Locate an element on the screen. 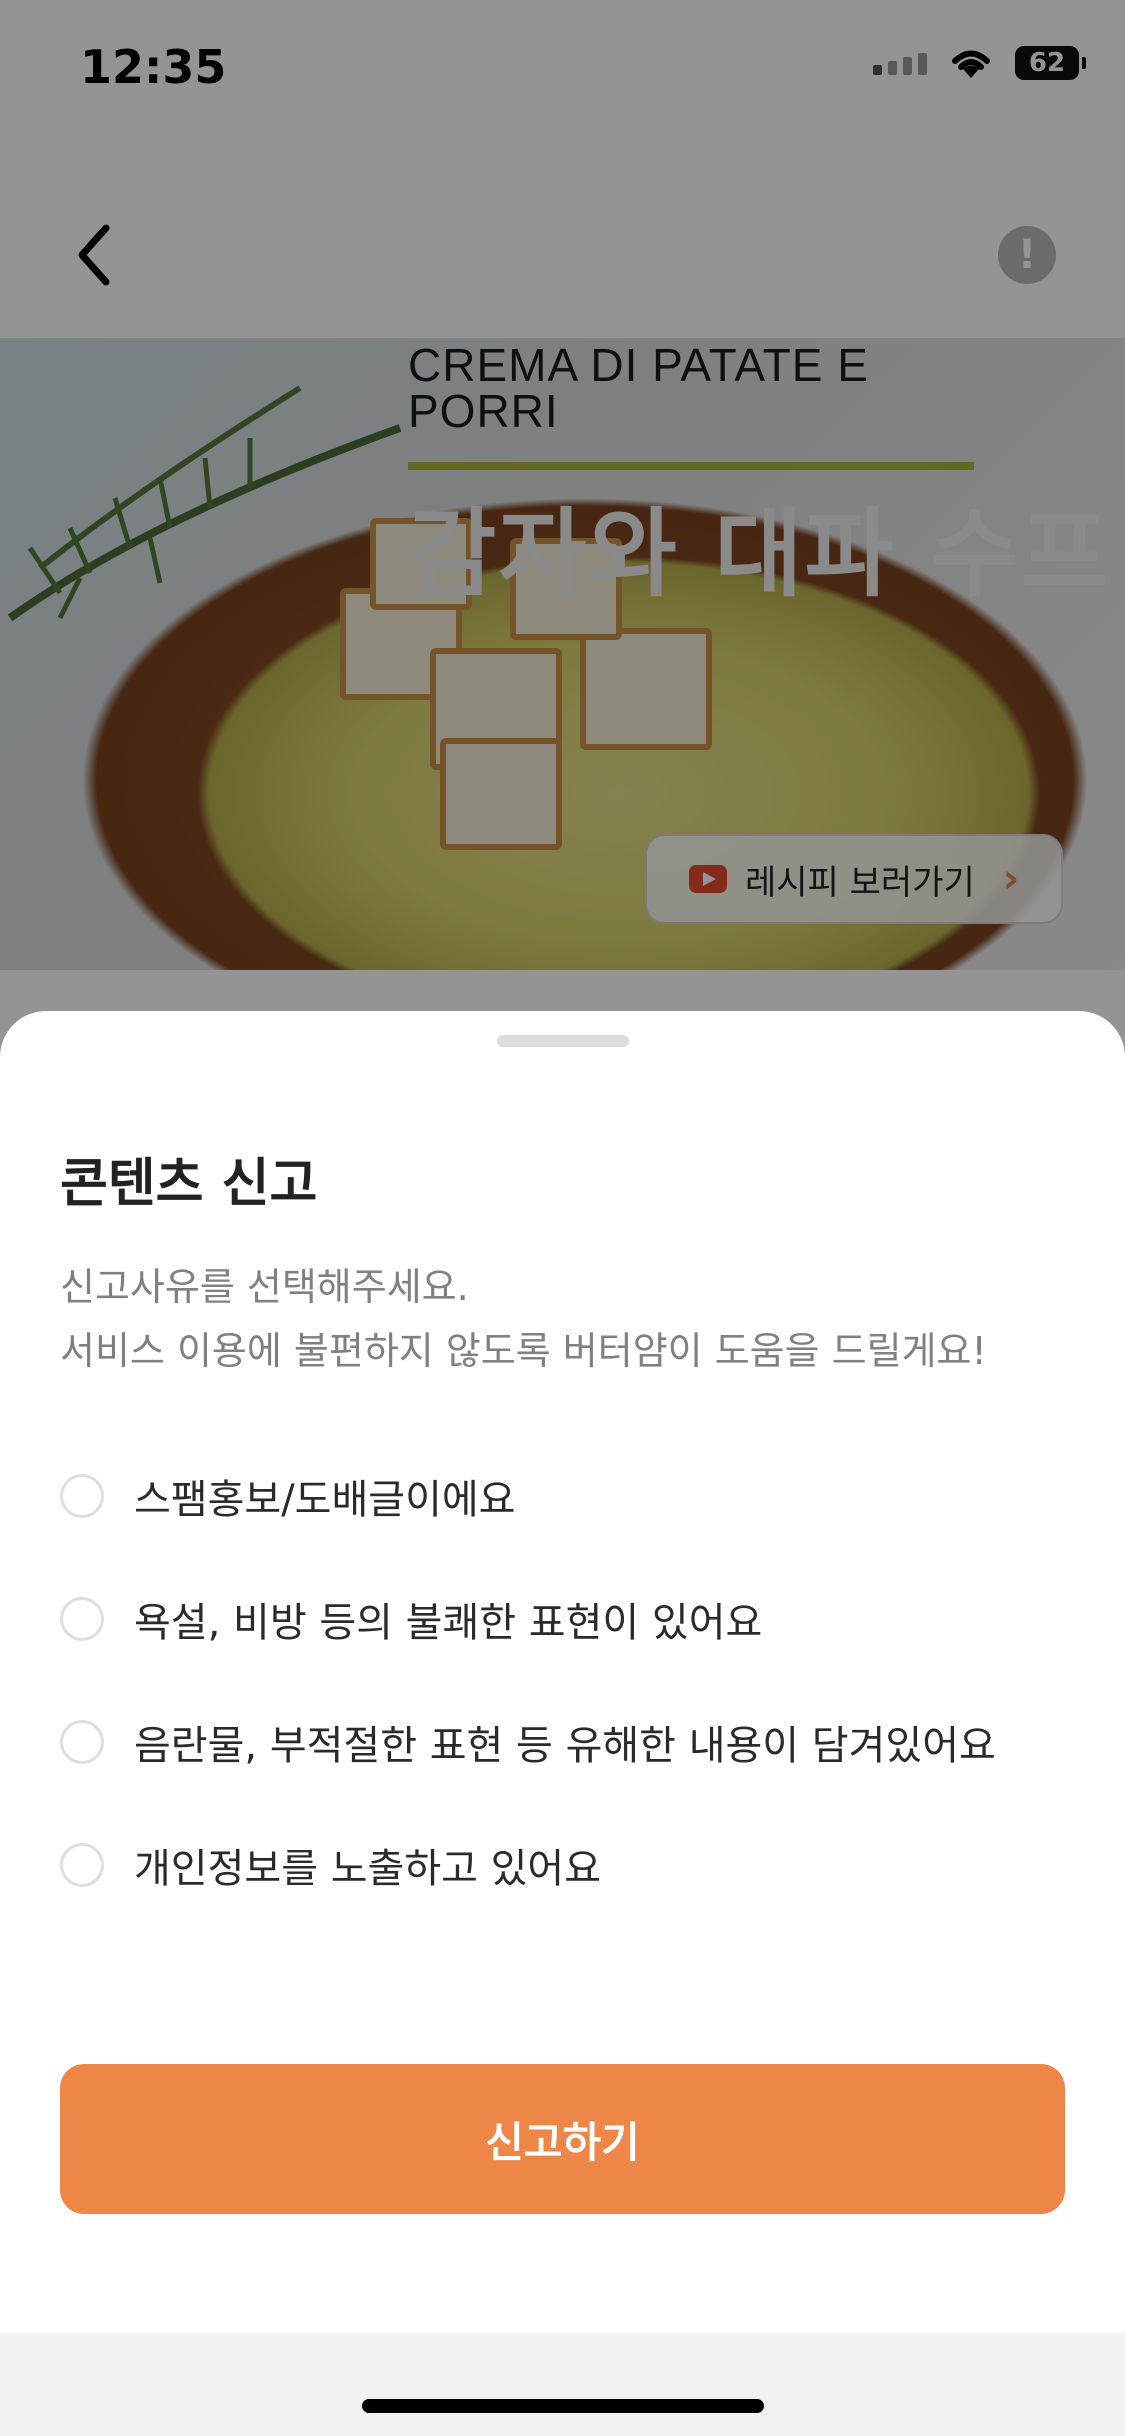  reason-option-spam: 스팸홍보/도배글이에요 is located at coordinates (287, 1496).